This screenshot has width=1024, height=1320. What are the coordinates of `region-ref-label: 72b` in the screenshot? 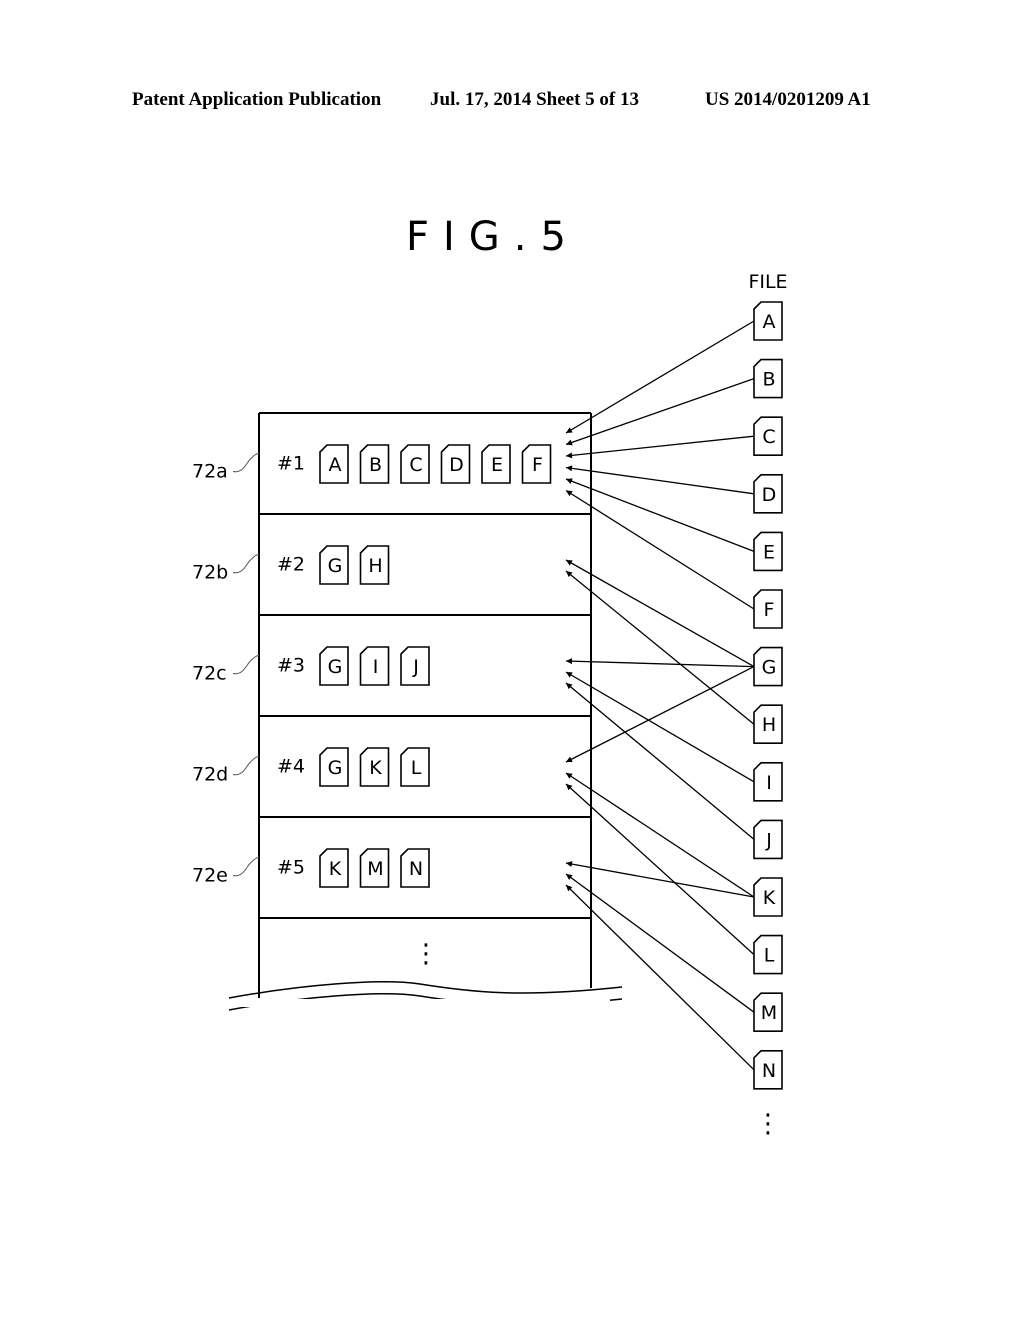 It's located at (210, 573).